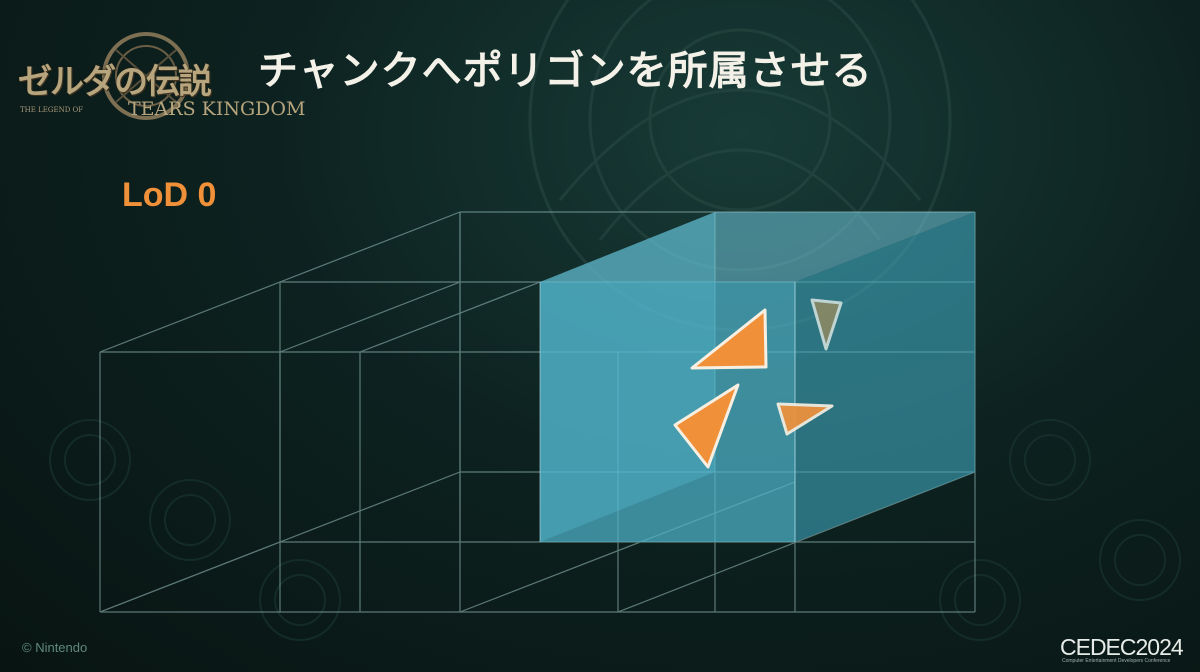  Describe the element at coordinates (1122, 647) in the screenshot. I see `cedec-logo-text: CEDEC2024` at that location.